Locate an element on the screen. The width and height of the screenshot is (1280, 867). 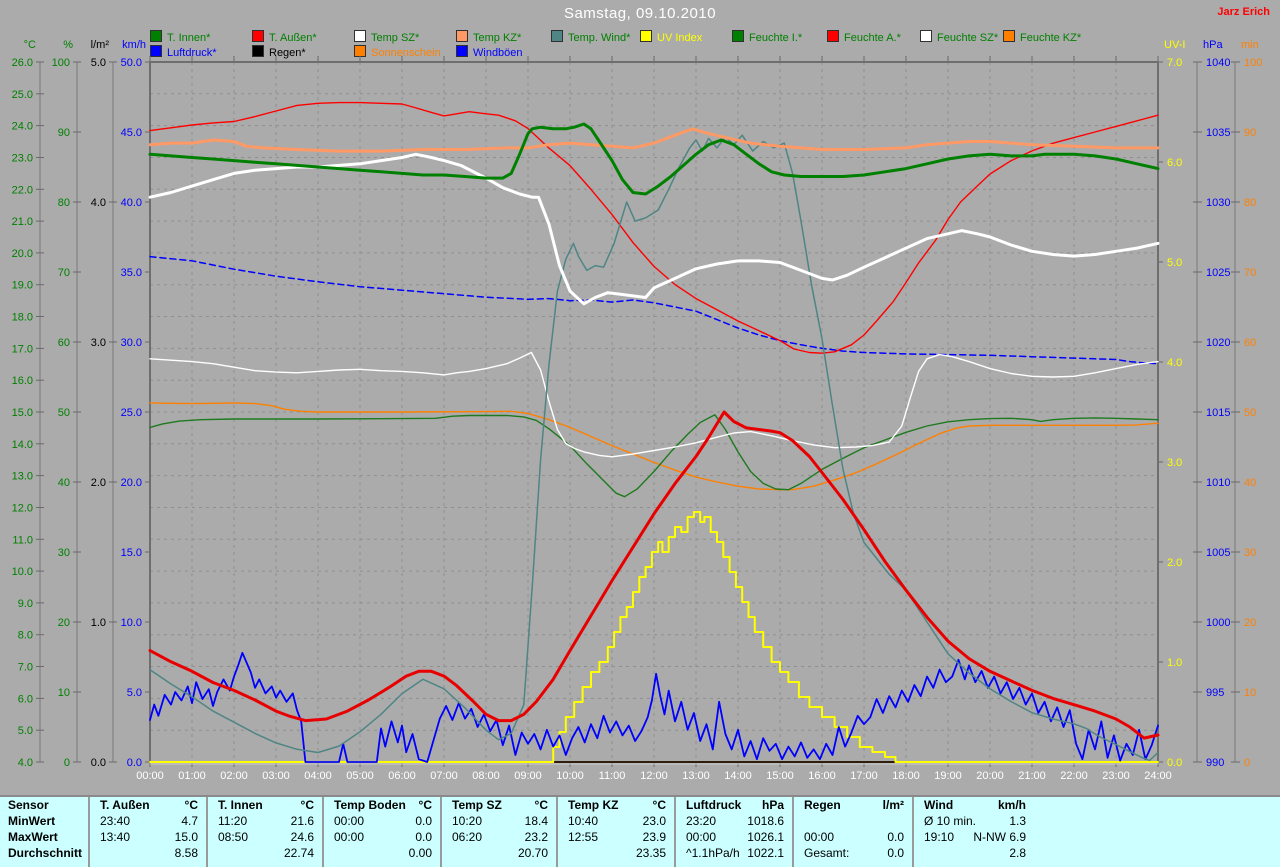
x-tick-label: 10:00 is located at coordinates (570, 776).